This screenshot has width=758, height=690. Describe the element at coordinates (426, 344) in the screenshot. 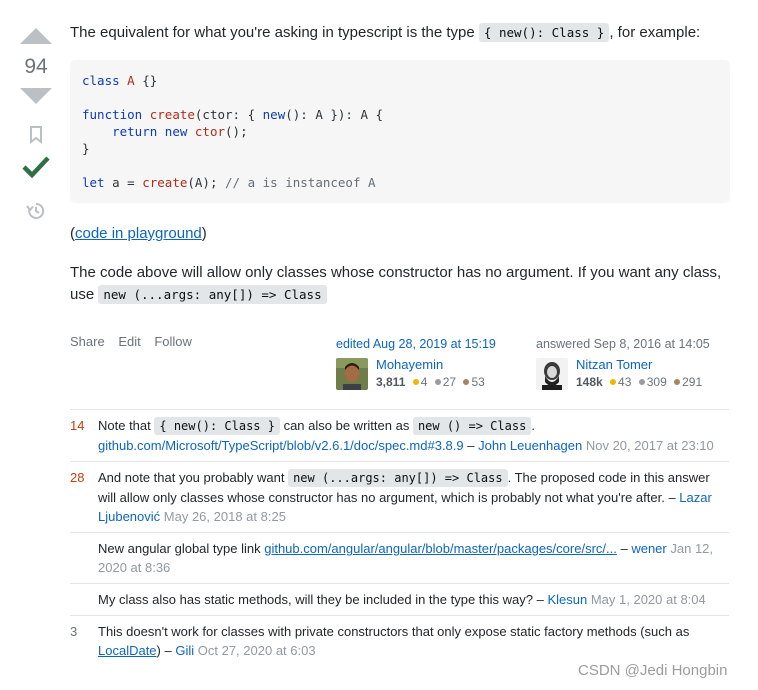

I see `edited-timestamp: edited Aug 28, 2019 at 15:19` at that location.